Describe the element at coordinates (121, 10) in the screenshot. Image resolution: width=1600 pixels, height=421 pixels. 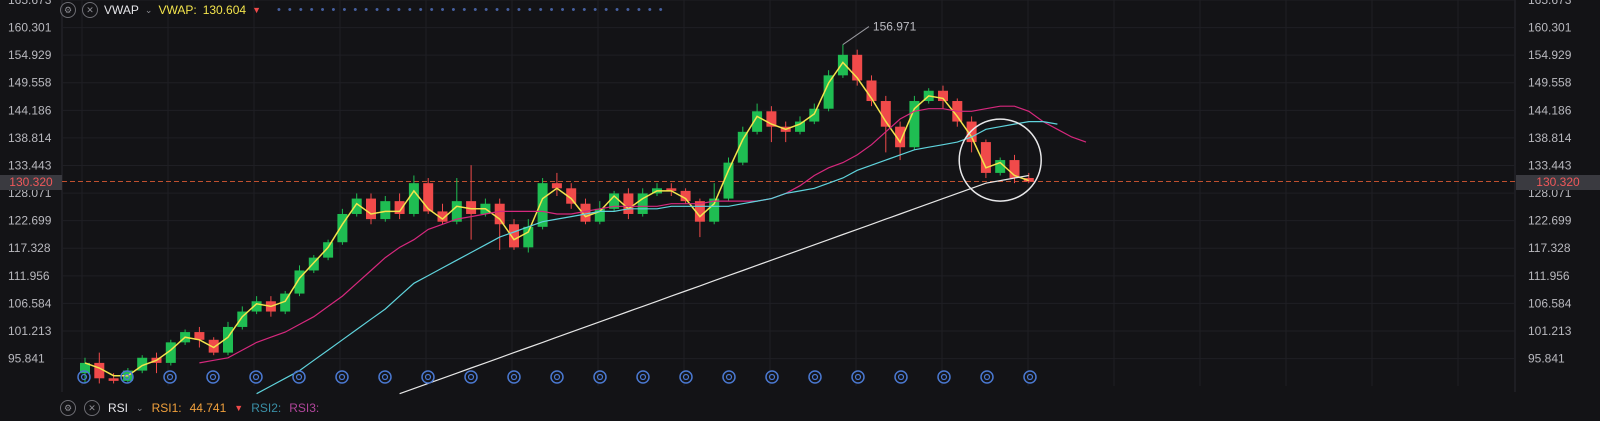
I see `indicator-name: VWAP` at that location.